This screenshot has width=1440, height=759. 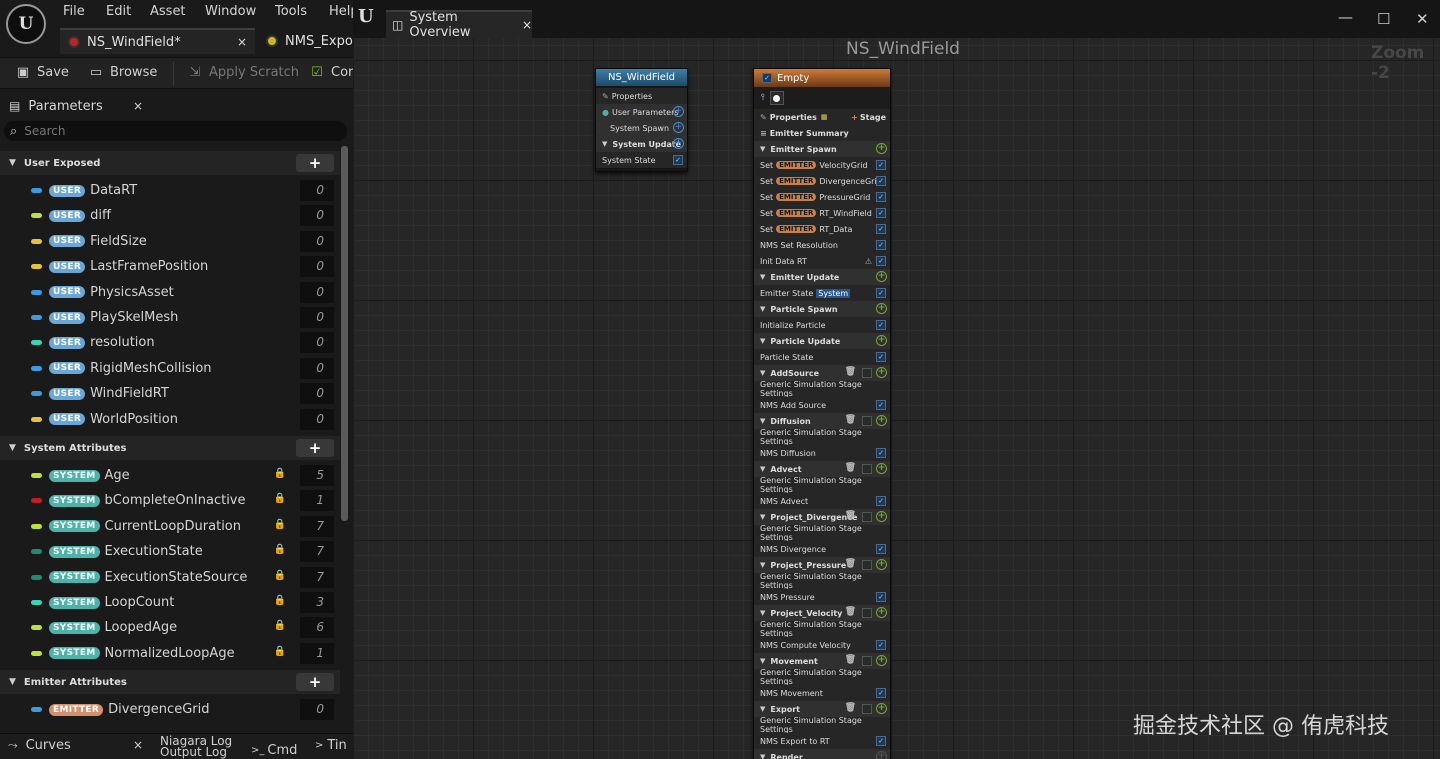 I want to click on search-input, so click(x=174, y=131).